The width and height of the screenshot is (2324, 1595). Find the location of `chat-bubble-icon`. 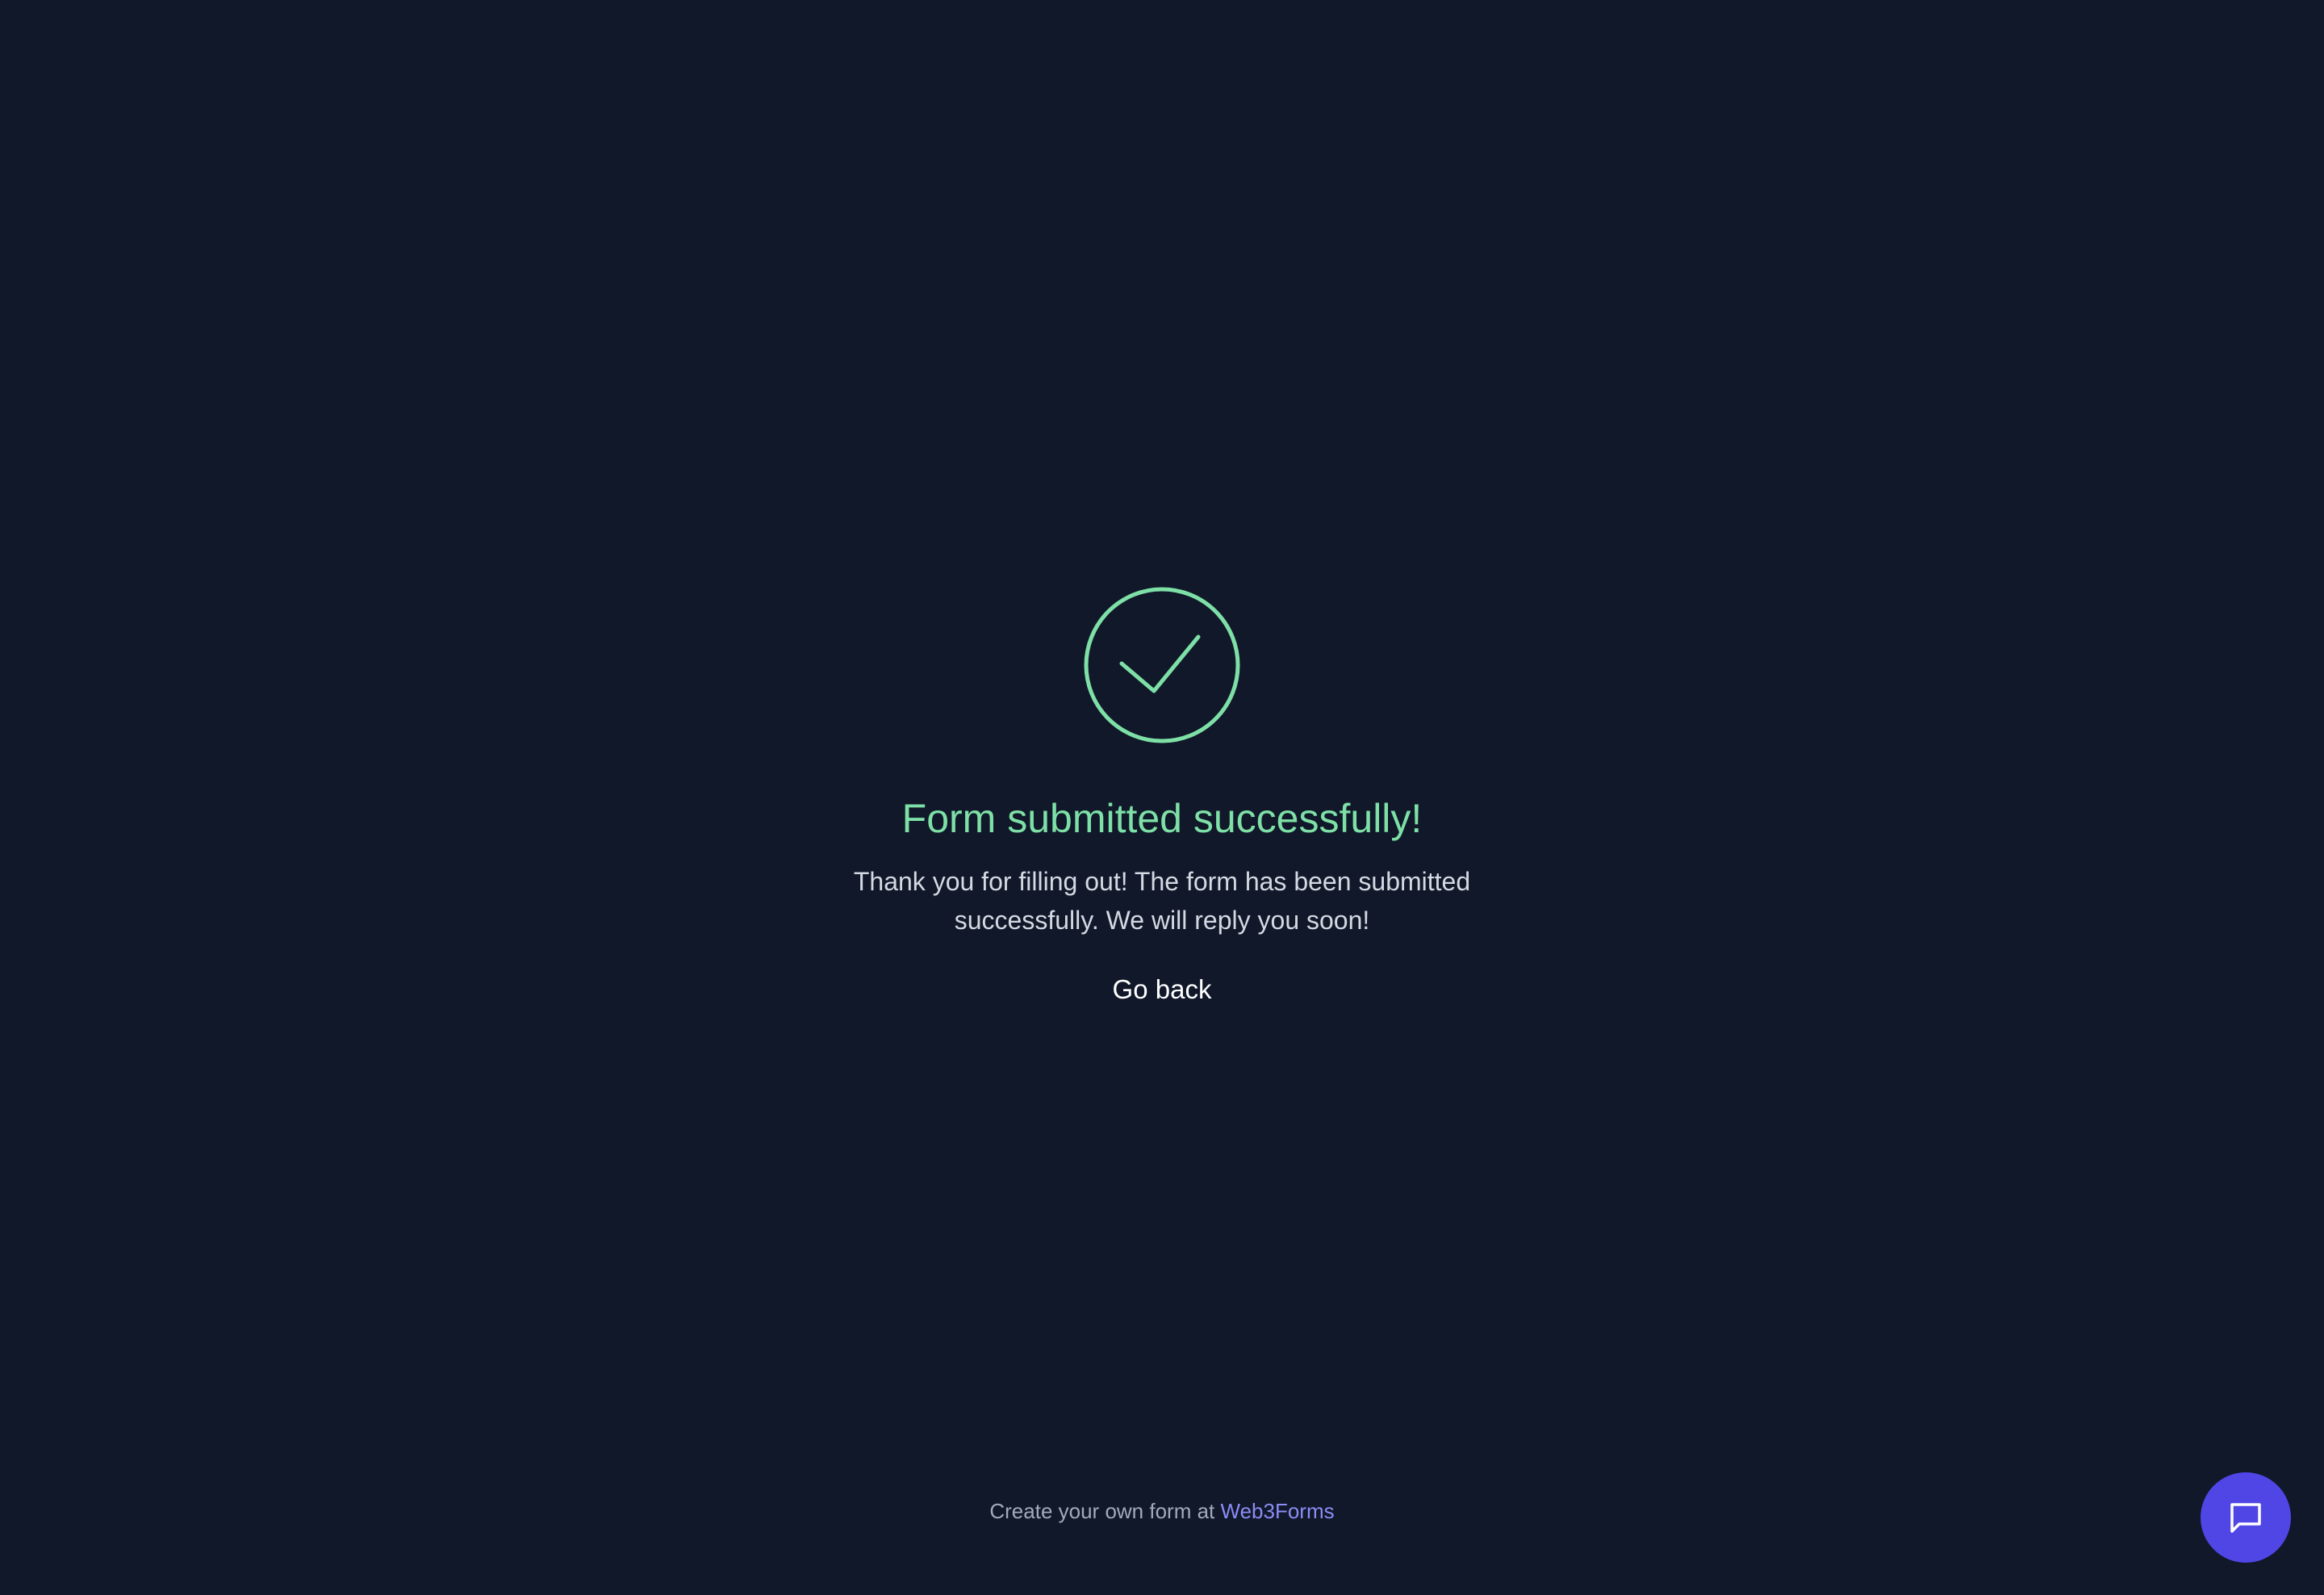

chat-bubble-icon is located at coordinates (2246, 1517).